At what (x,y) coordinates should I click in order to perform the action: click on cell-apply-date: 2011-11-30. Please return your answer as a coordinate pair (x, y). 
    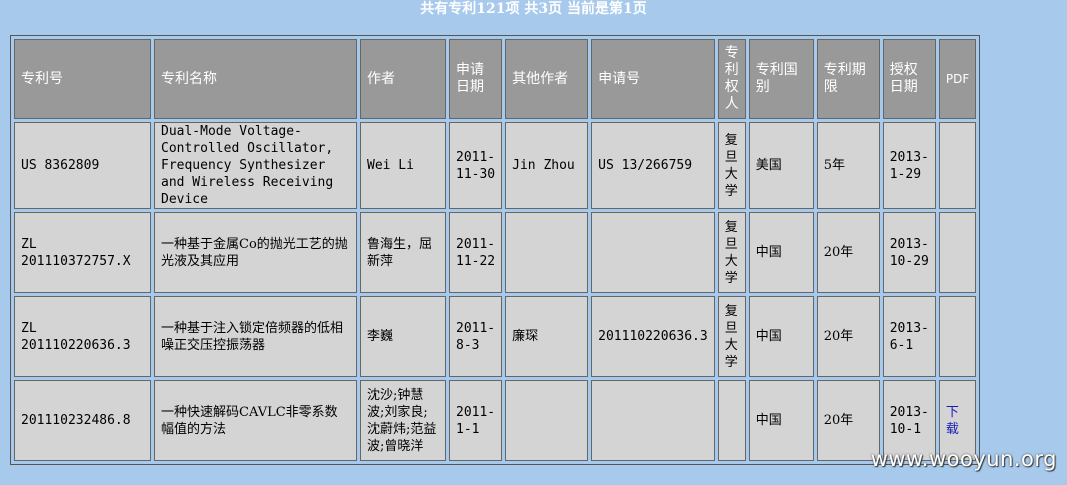
    Looking at the image, I should click on (476, 165).